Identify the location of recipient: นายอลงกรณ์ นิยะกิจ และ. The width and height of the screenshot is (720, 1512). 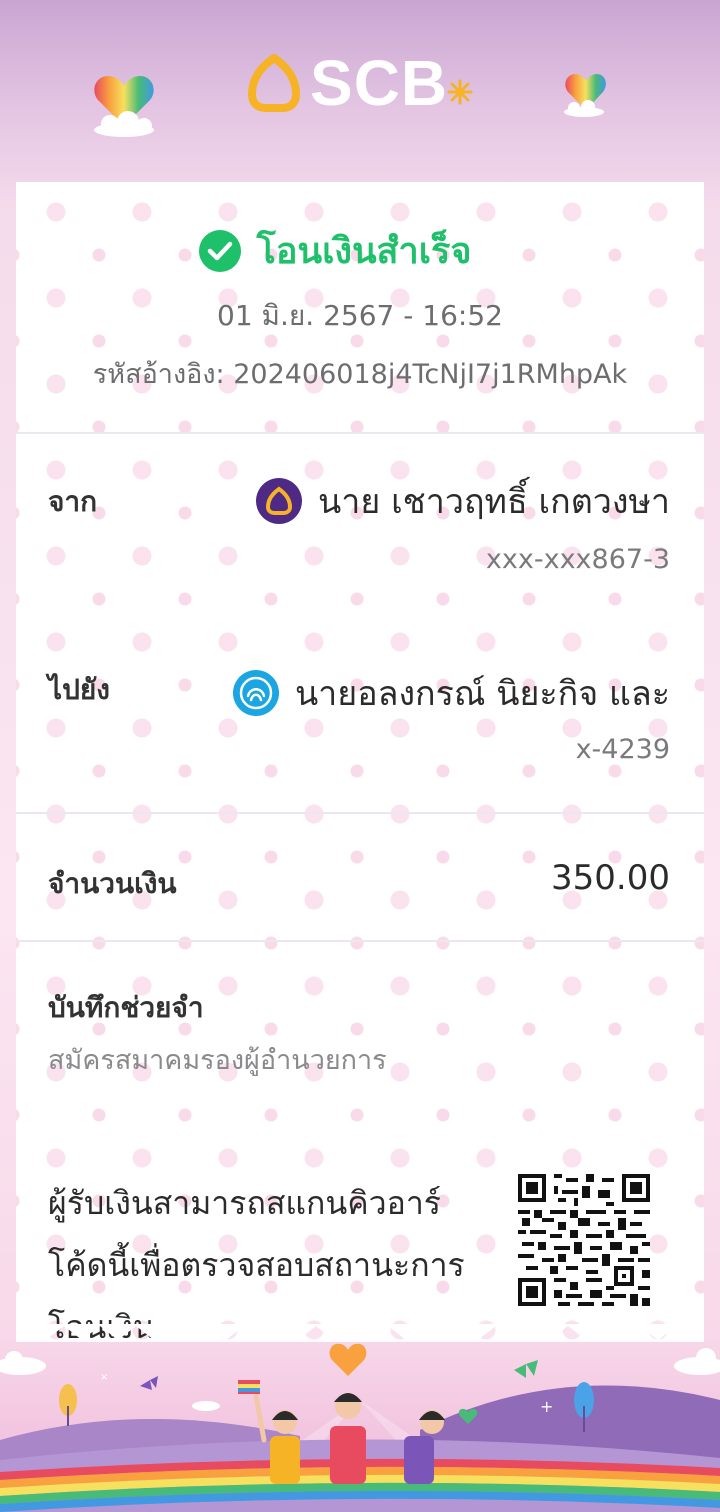
(451, 693).